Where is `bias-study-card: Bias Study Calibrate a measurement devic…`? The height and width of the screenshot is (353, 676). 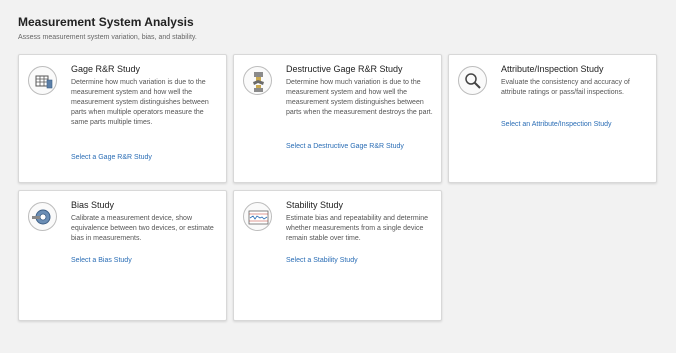
bias-study-card: Bias Study Calibrate a measurement devic… is located at coordinates (122, 255).